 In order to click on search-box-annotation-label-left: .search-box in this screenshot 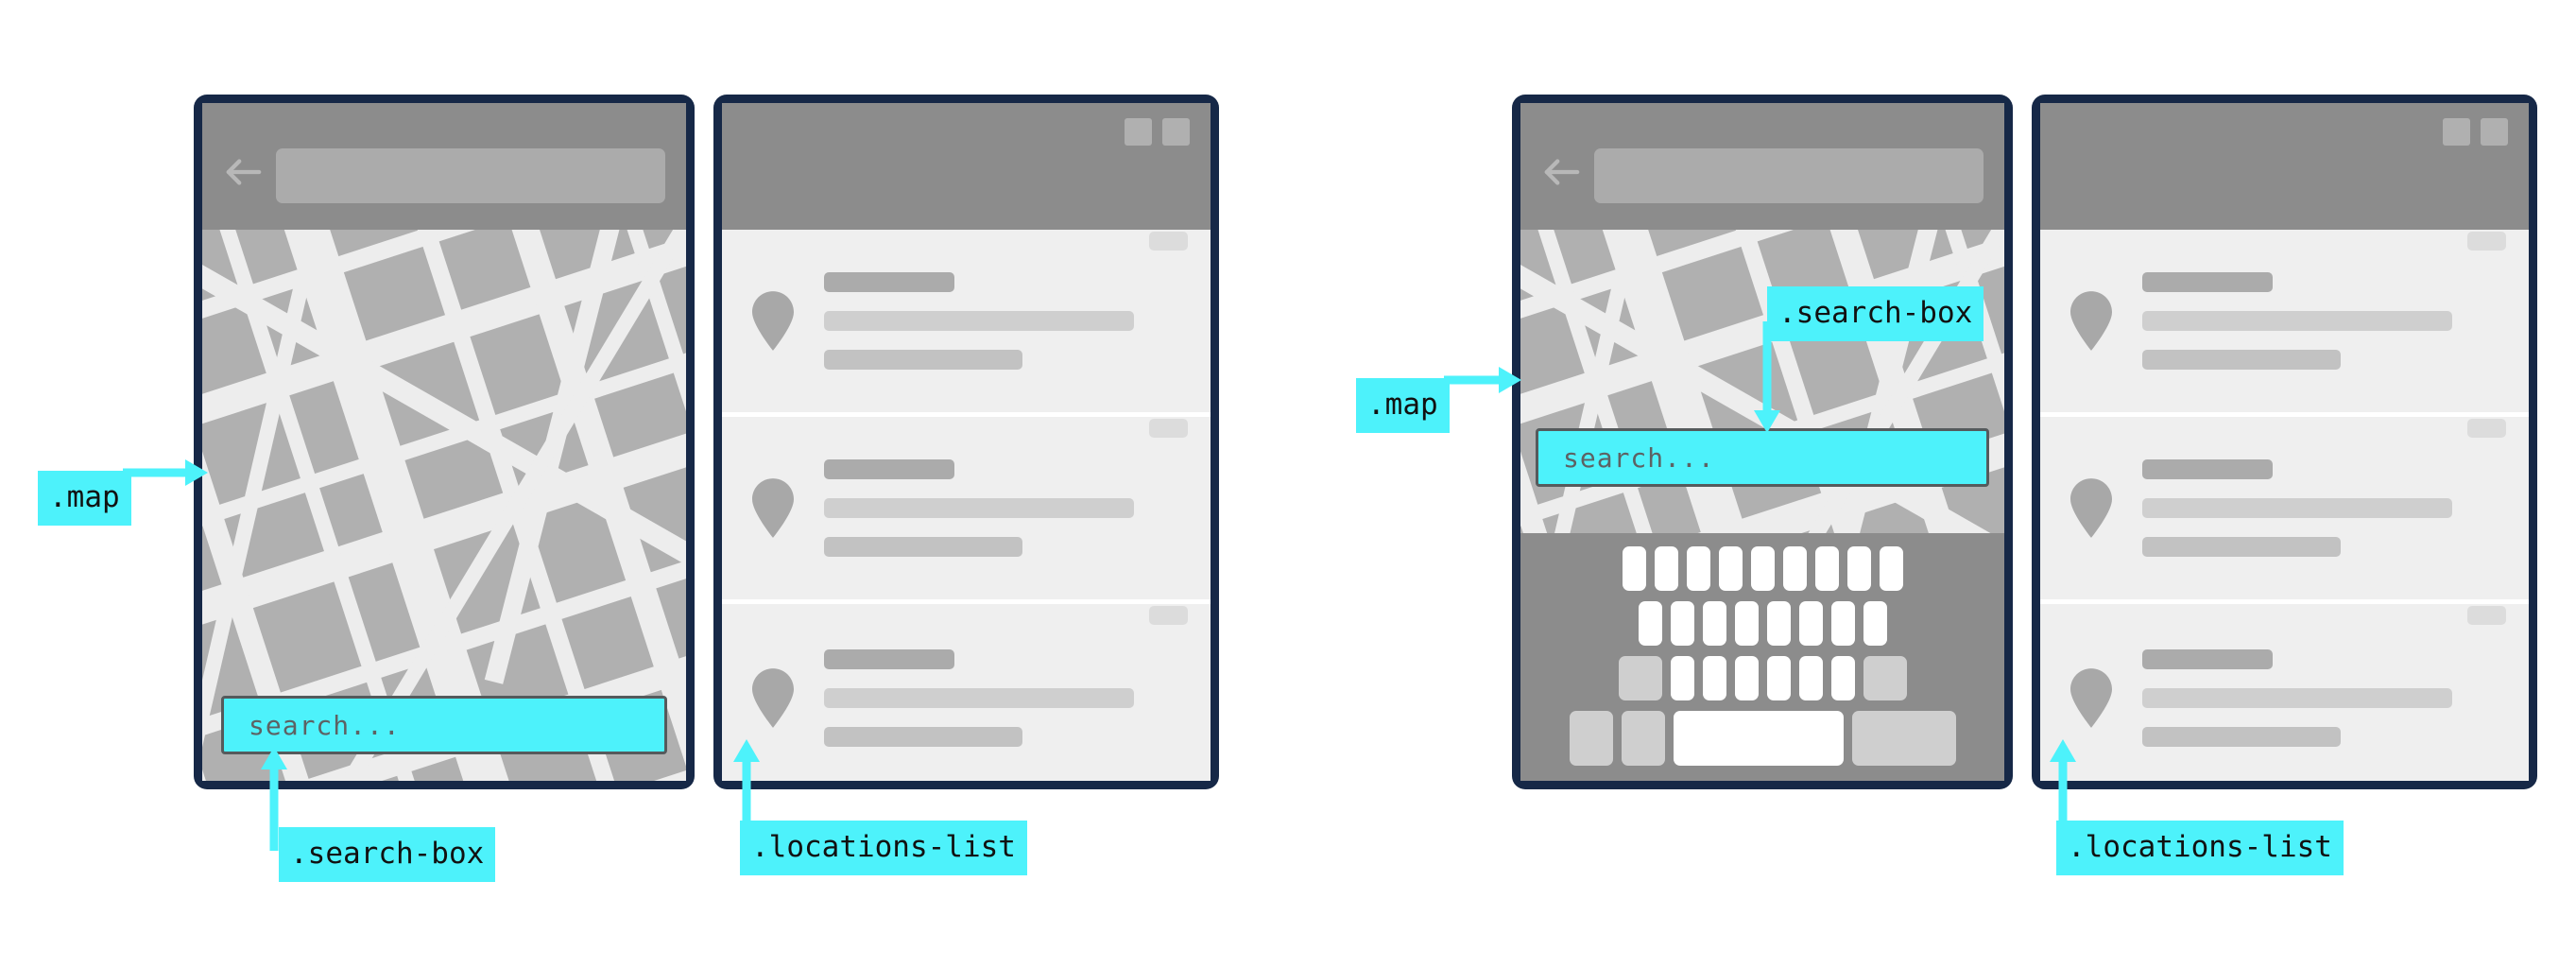, I will do `click(387, 854)`.